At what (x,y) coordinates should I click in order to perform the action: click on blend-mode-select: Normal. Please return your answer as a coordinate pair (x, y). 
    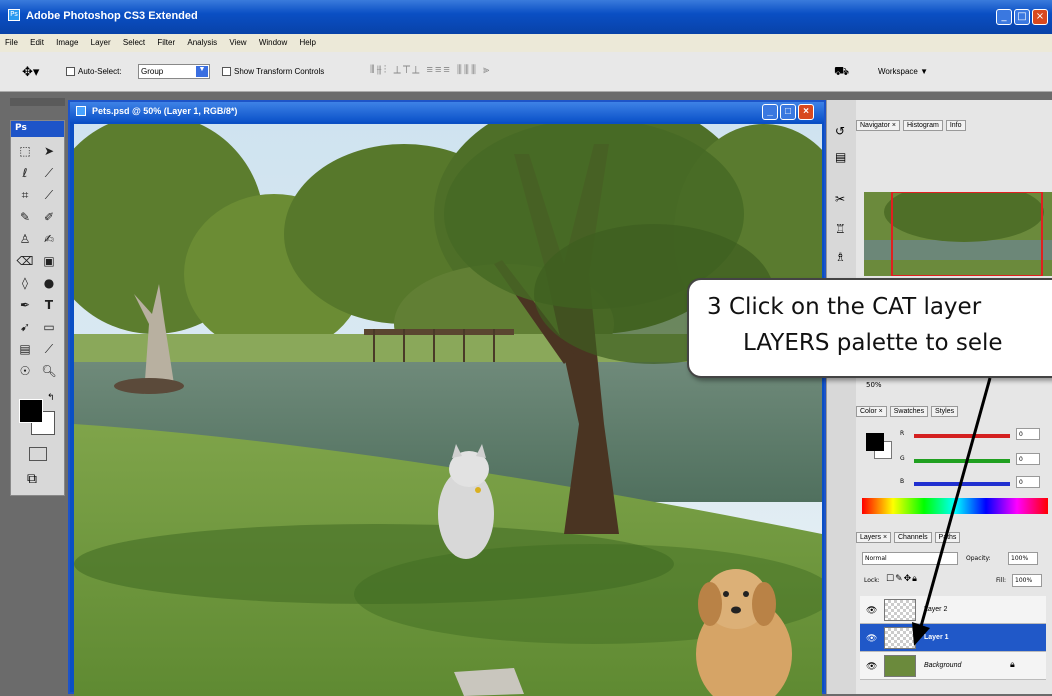
    Looking at the image, I should click on (910, 558).